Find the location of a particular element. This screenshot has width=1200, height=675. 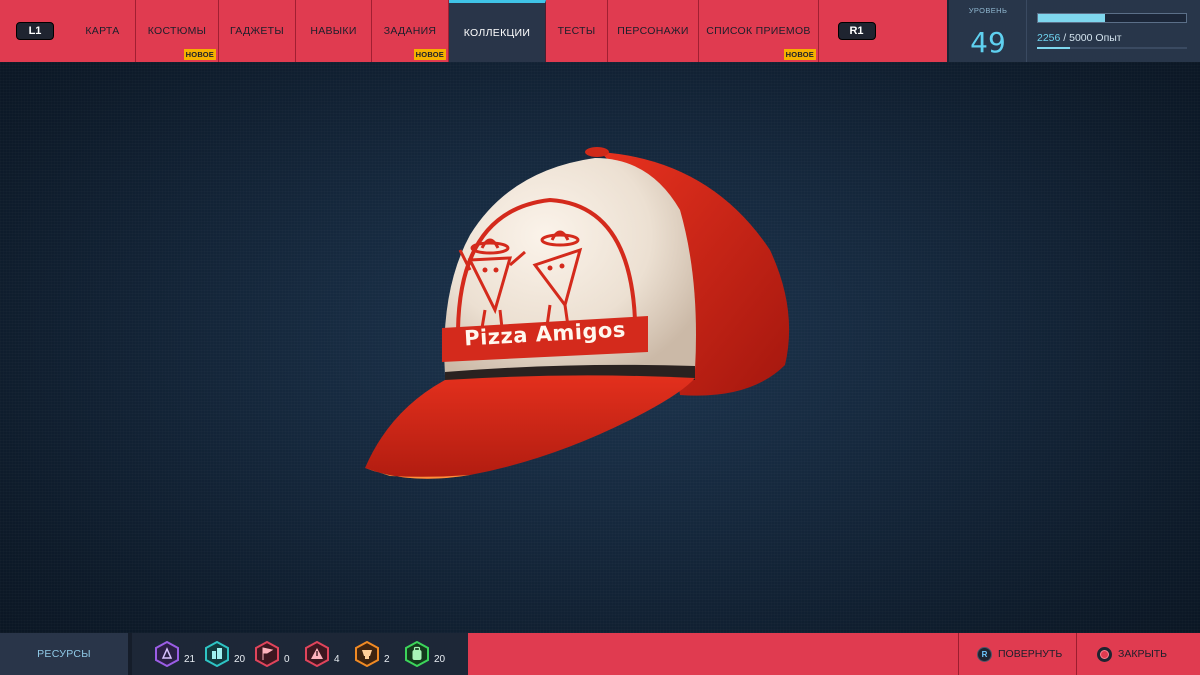

science-token-icon is located at coordinates (167, 654).